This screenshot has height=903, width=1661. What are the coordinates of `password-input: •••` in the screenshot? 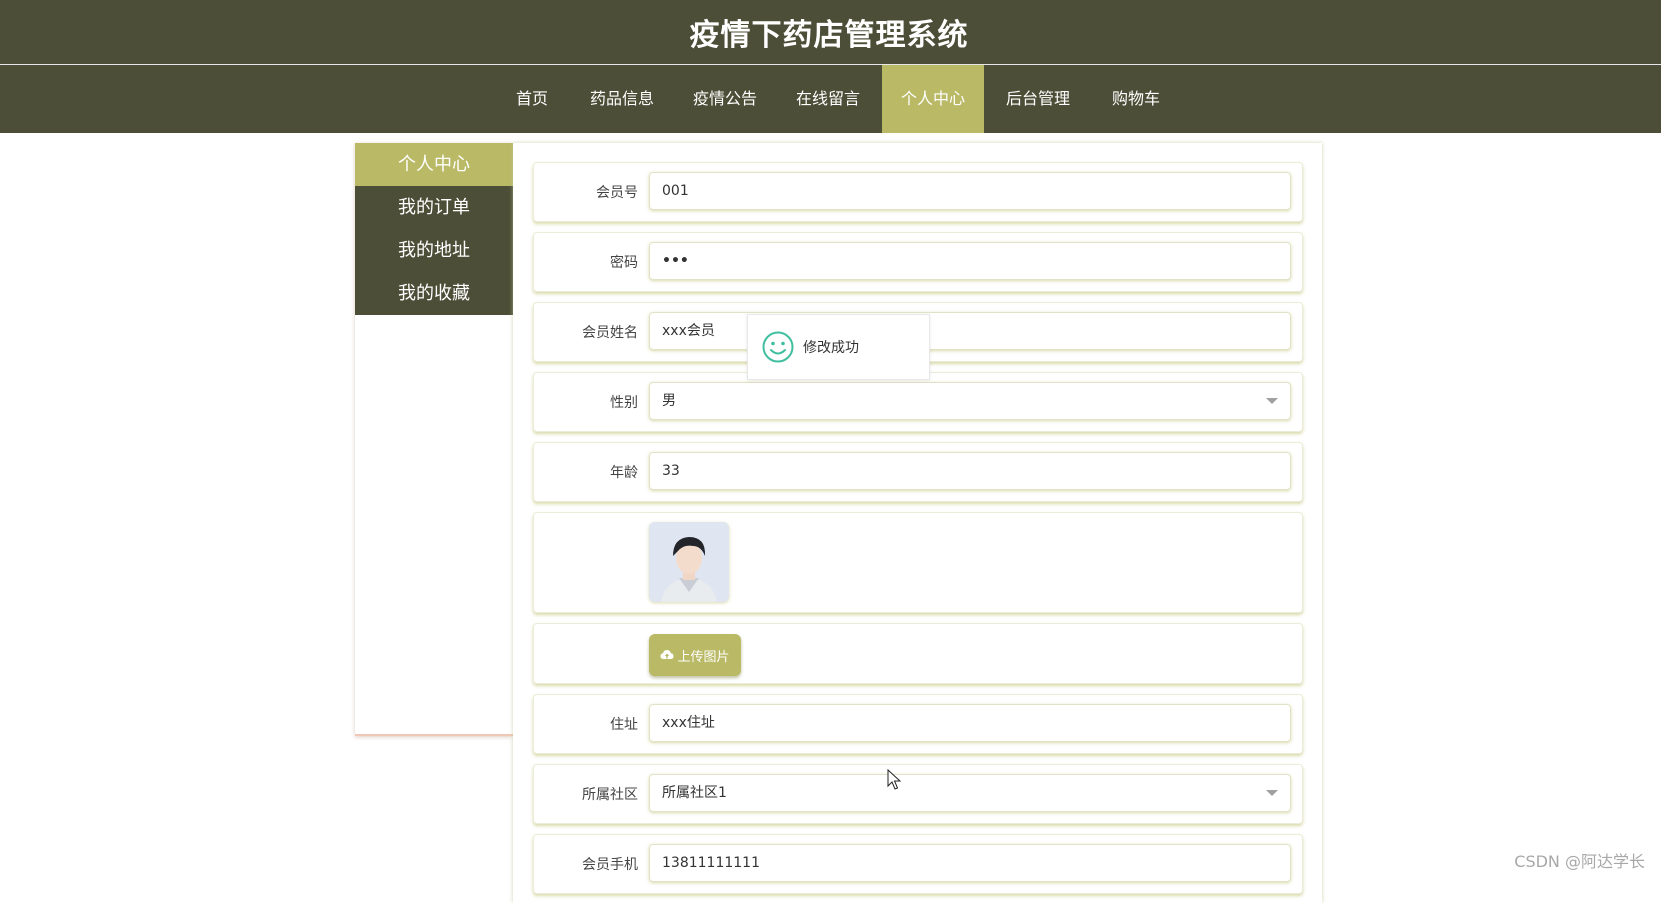 It's located at (970, 261).